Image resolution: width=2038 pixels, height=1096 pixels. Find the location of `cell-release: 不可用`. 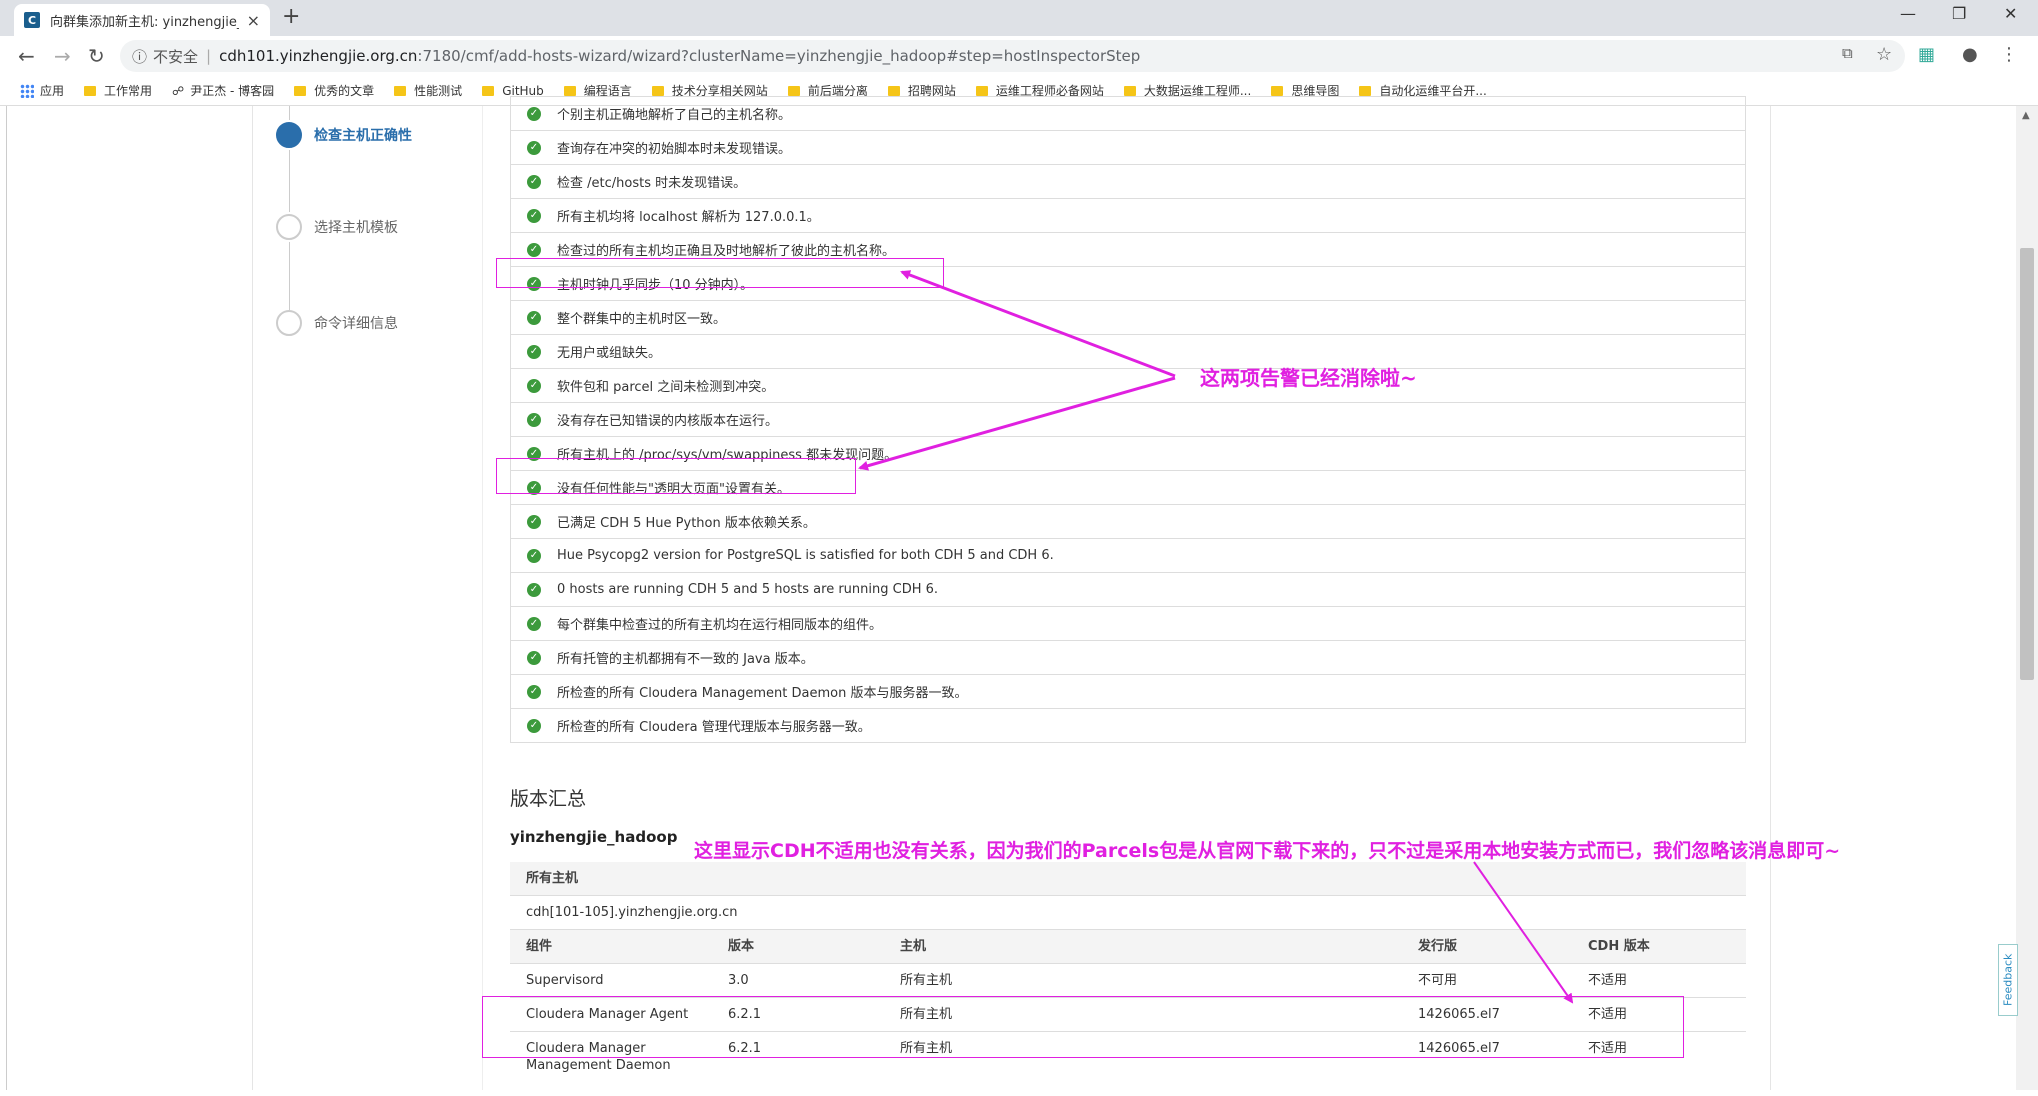

cell-release: 不可用 is located at coordinates (1438, 980).